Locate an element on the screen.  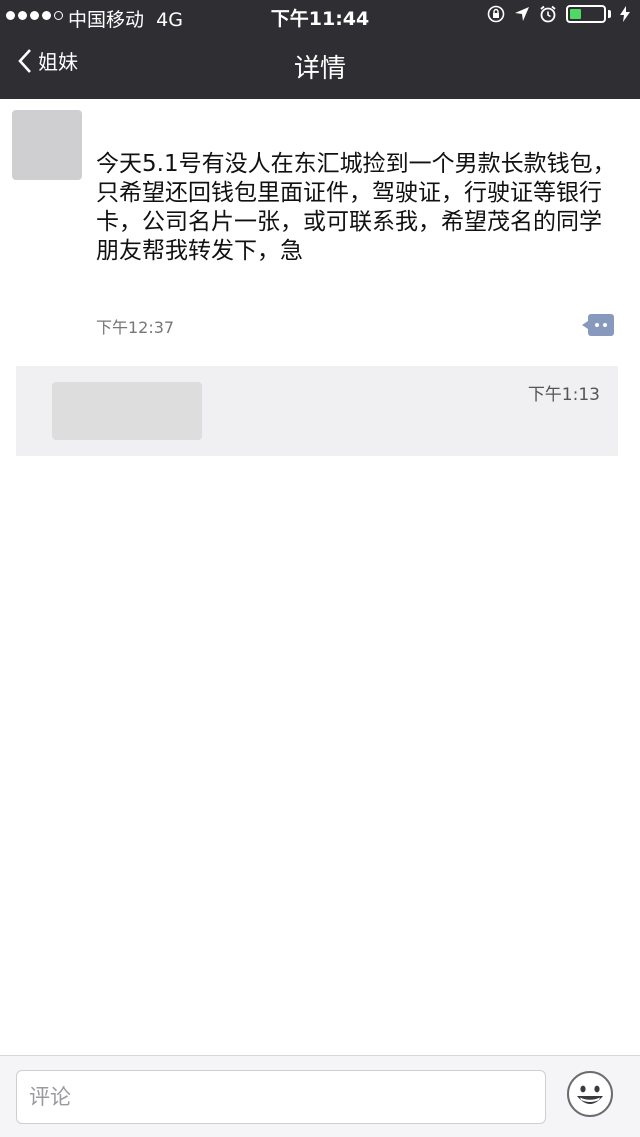
author-avatar is located at coordinates (47, 145).